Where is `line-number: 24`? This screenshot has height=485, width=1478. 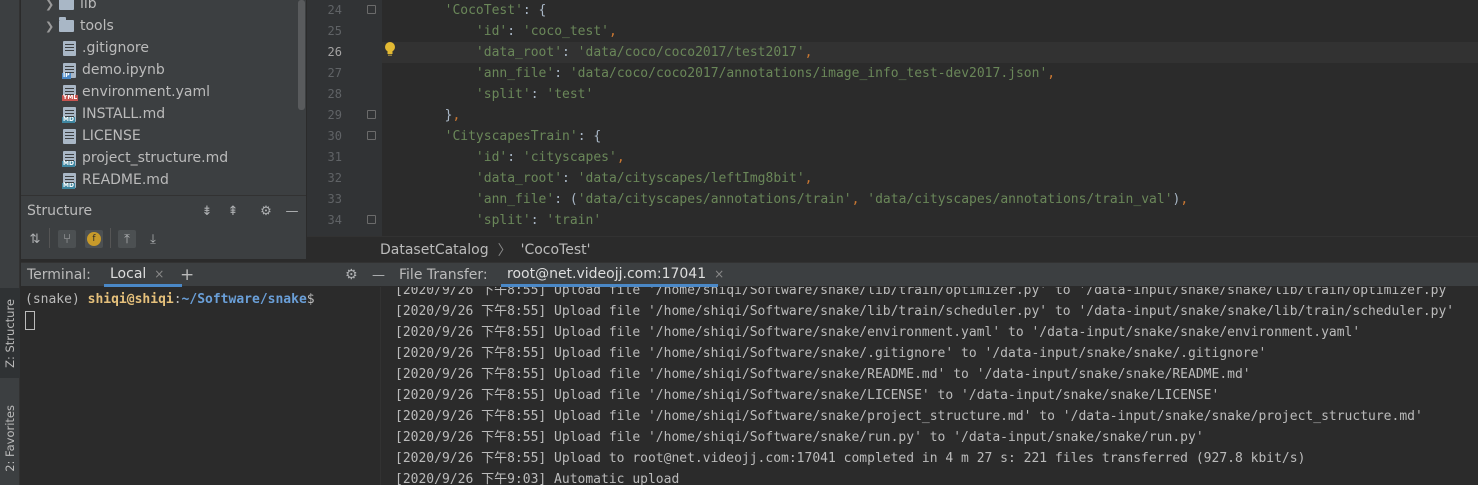
line-number: 24 is located at coordinates (334, 10).